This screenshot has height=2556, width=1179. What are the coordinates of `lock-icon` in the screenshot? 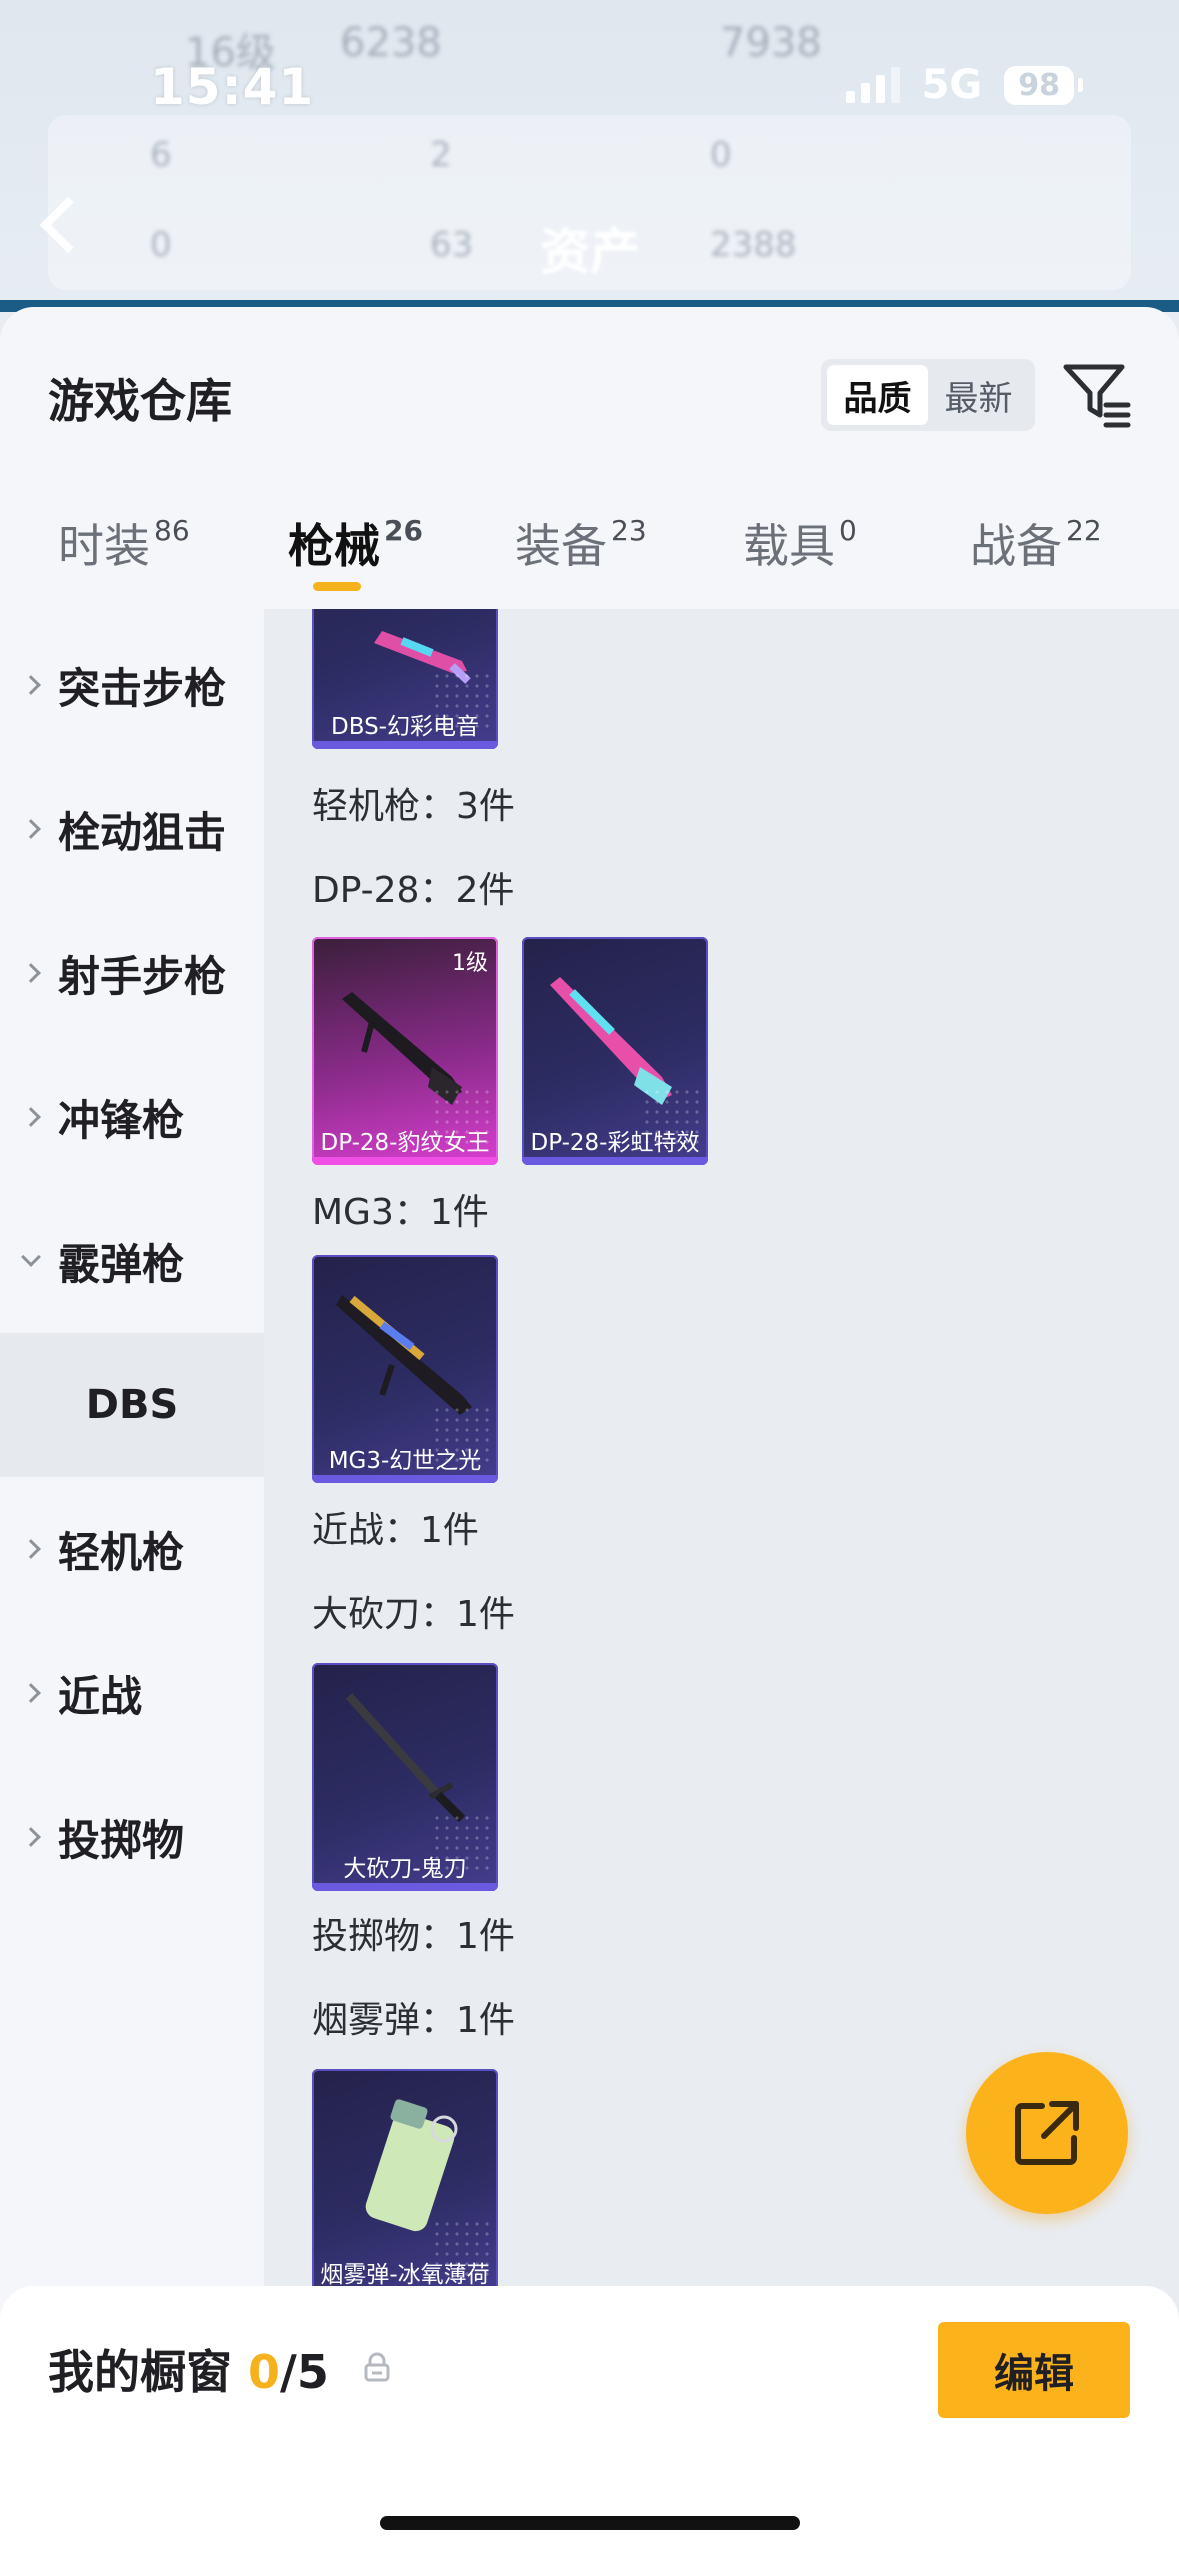 It's located at (377, 2367).